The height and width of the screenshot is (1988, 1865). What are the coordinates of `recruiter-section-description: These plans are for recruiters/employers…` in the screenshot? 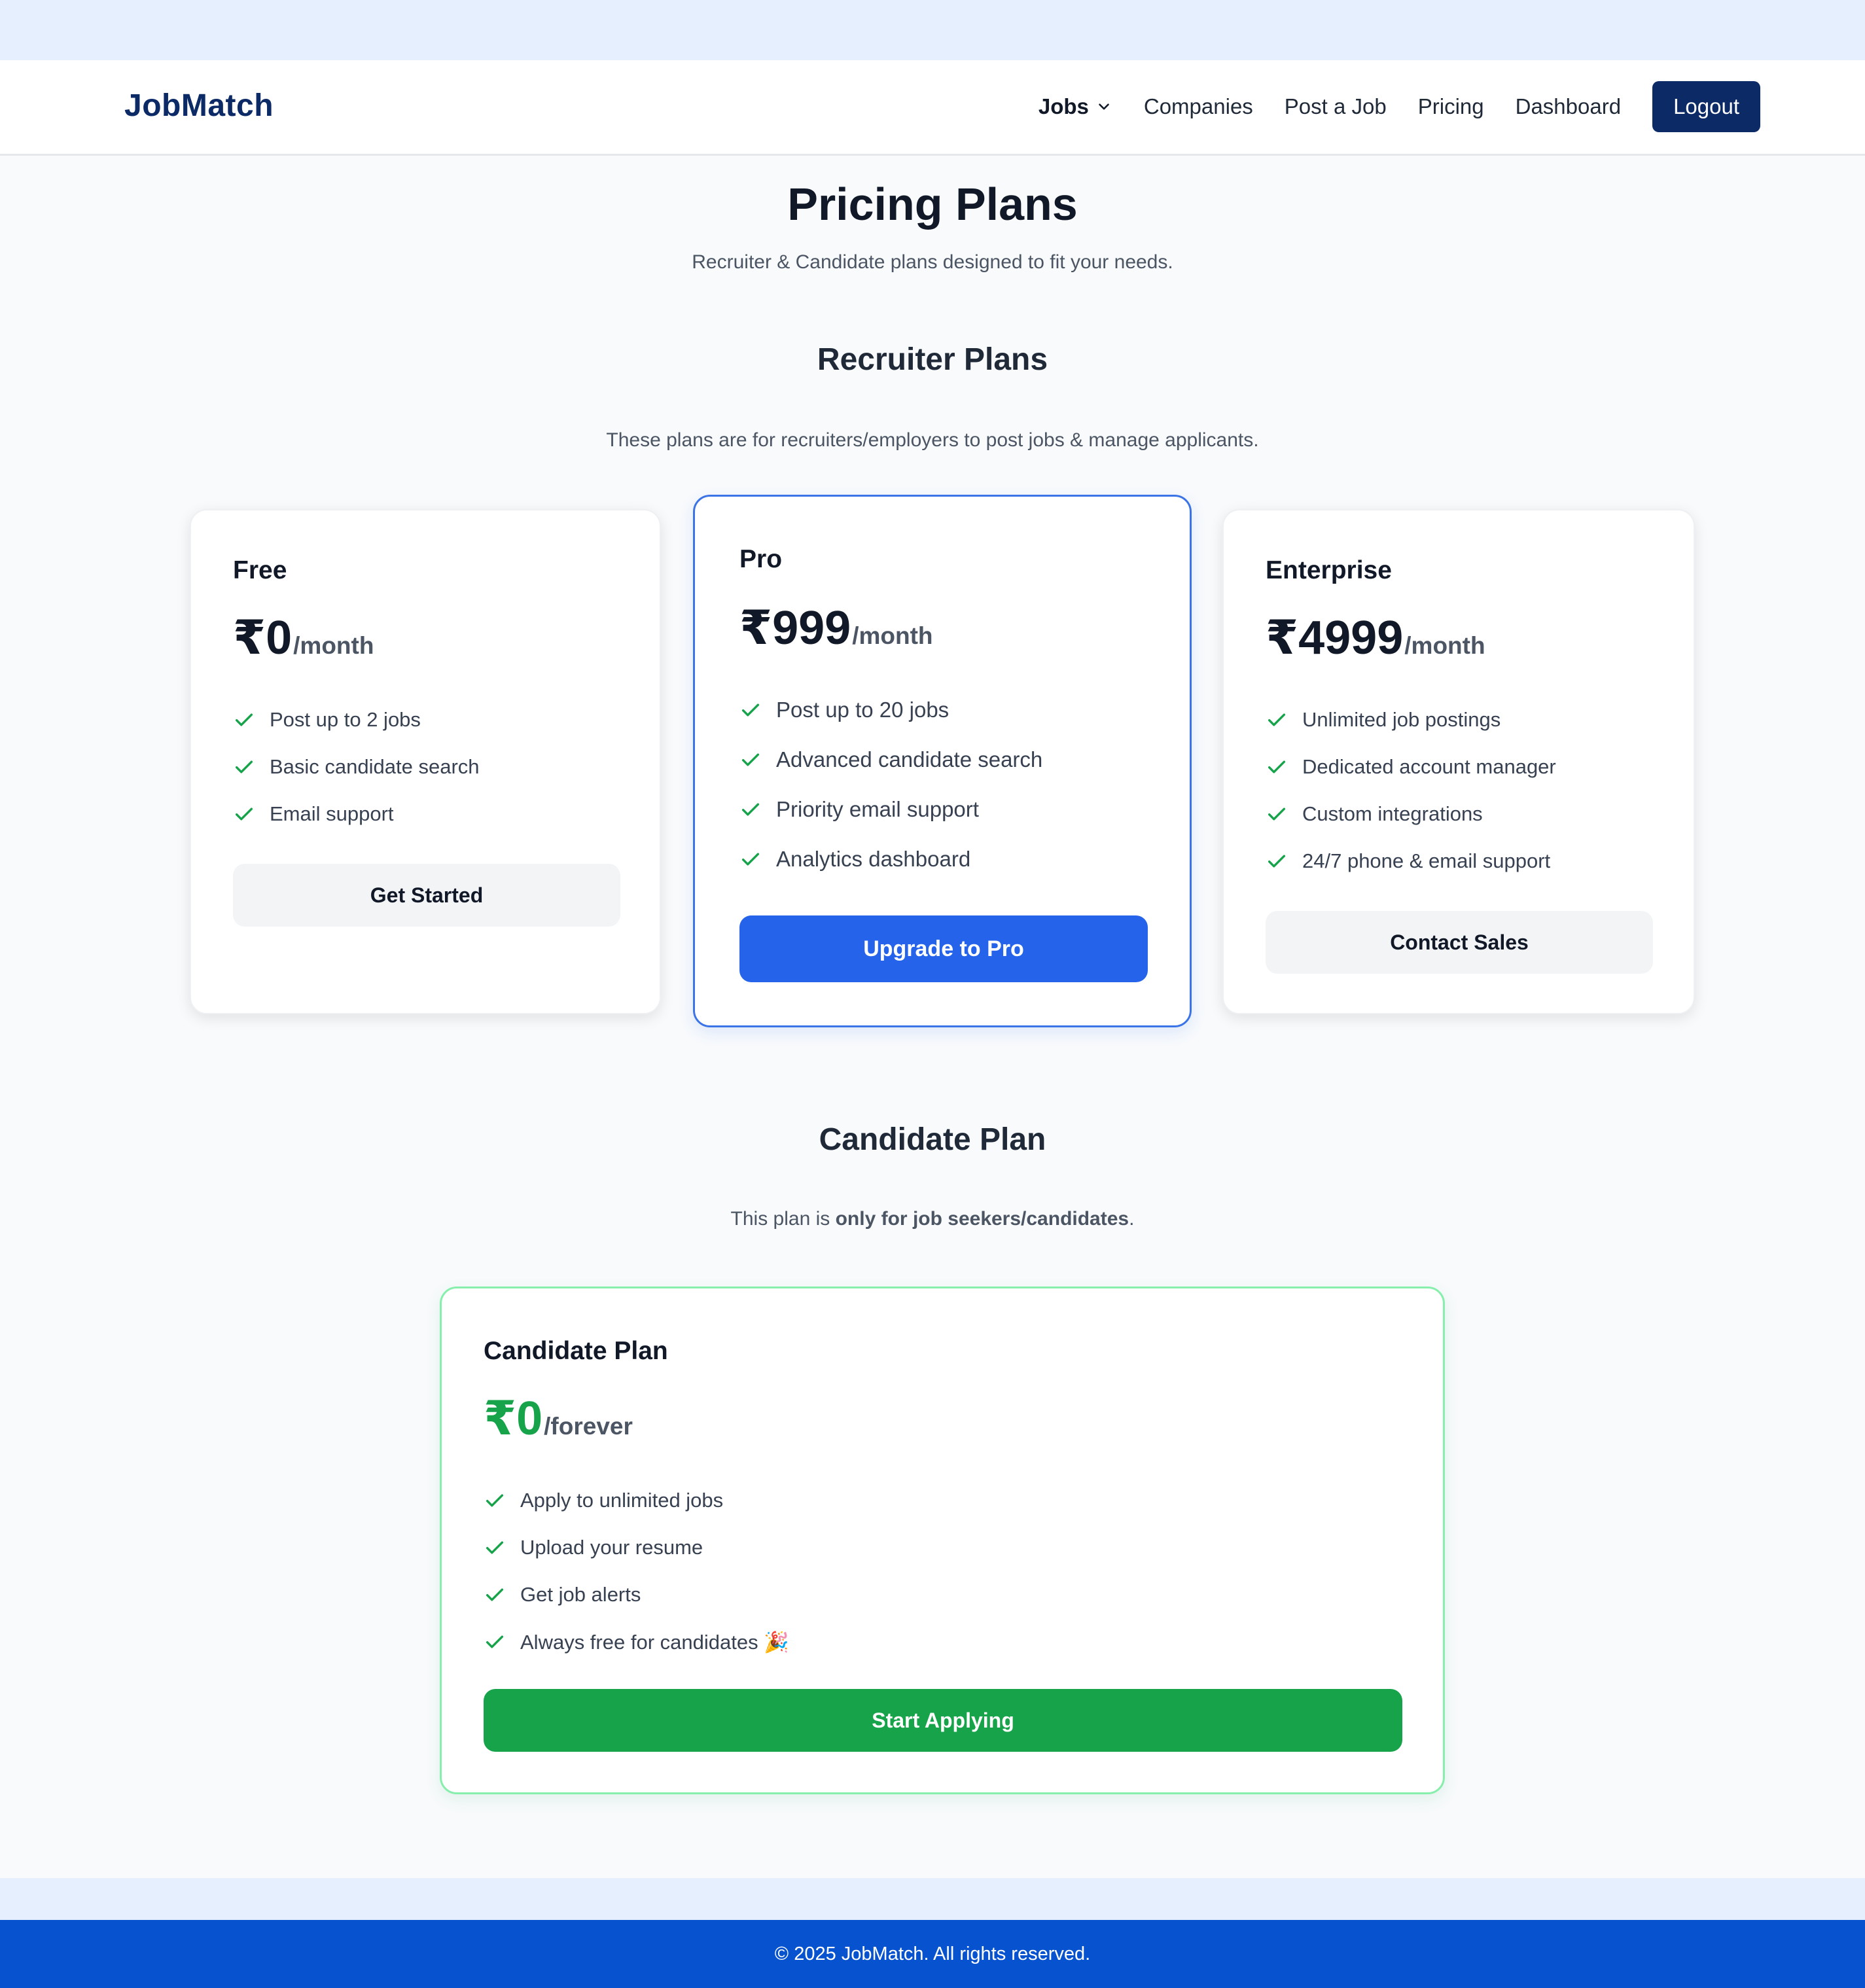 It's located at (932, 440).